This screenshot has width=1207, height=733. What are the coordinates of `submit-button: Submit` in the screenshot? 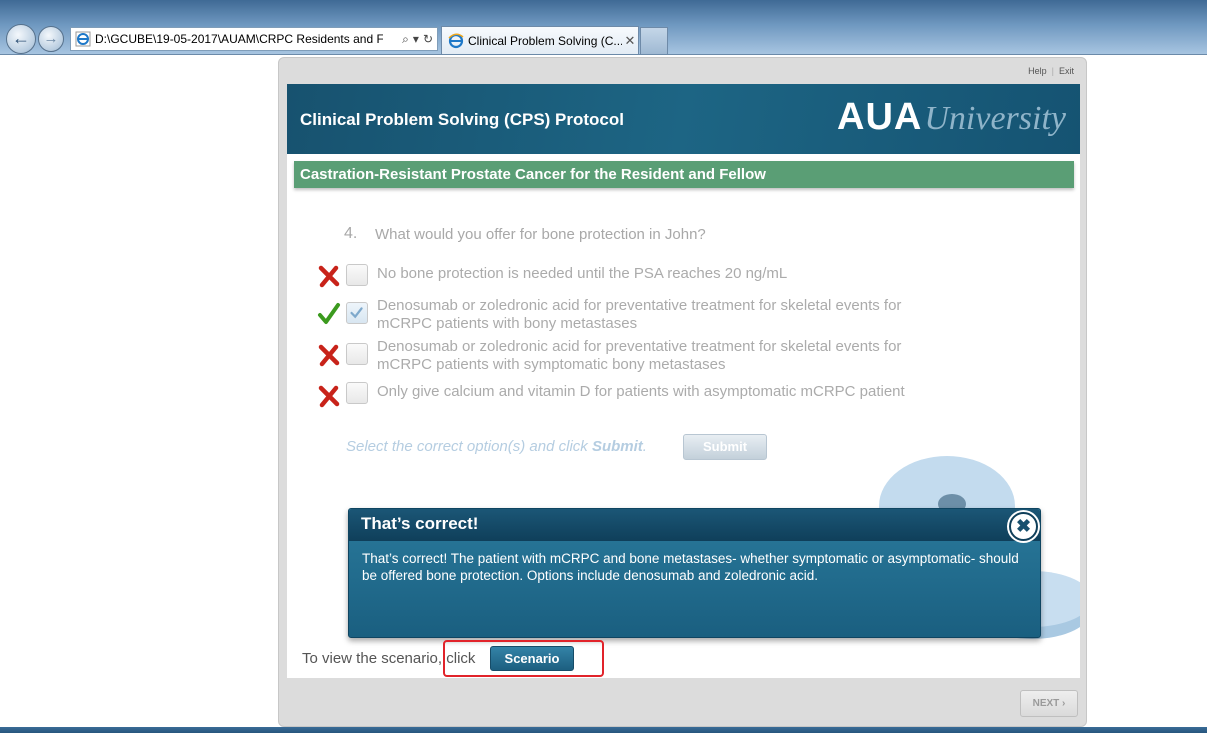 It's located at (725, 447).